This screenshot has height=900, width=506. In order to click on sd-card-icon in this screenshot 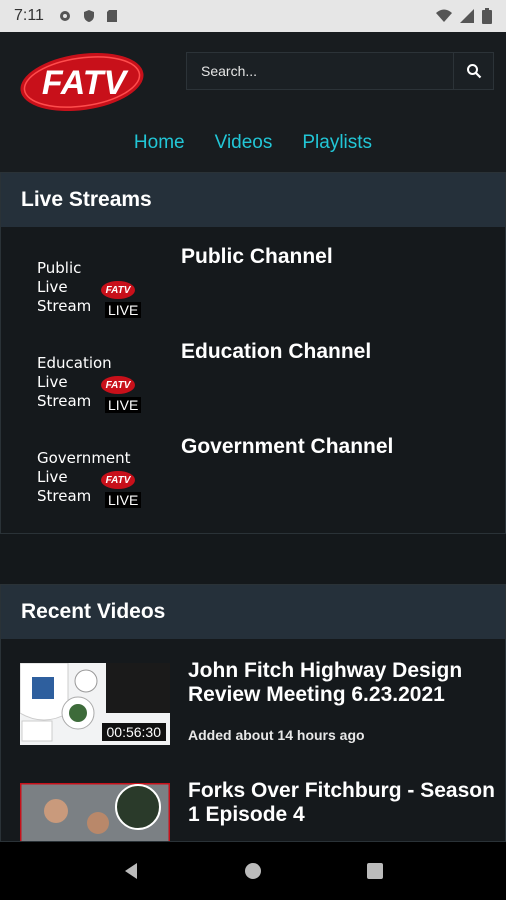, I will do `click(111, 16)`.